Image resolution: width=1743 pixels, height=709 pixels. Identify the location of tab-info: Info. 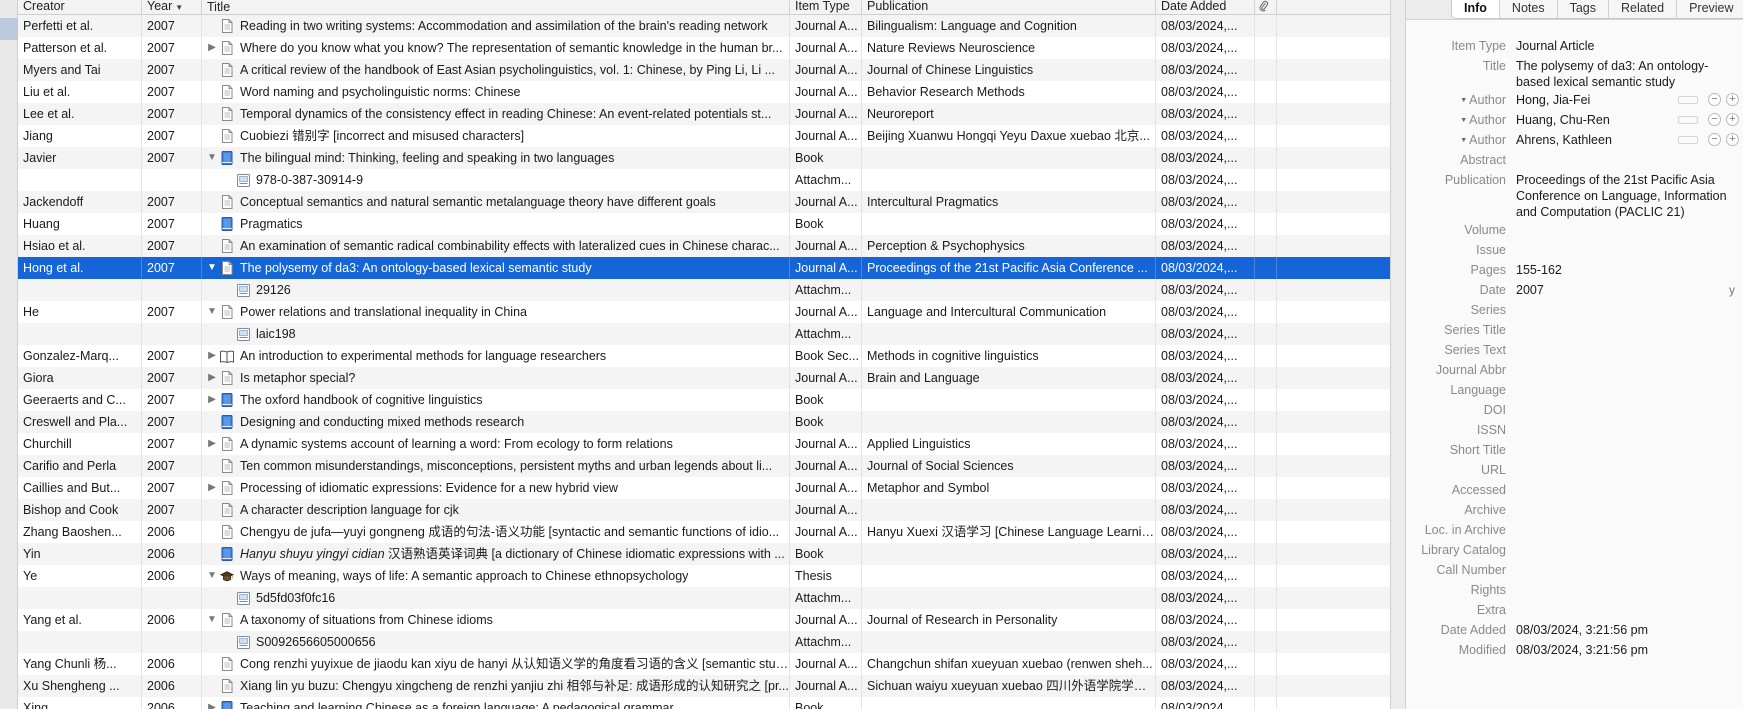
(1476, 9).